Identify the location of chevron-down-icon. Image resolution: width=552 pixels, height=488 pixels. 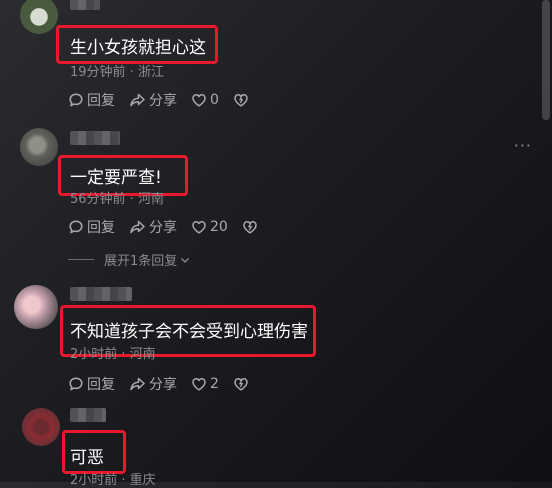
(185, 260).